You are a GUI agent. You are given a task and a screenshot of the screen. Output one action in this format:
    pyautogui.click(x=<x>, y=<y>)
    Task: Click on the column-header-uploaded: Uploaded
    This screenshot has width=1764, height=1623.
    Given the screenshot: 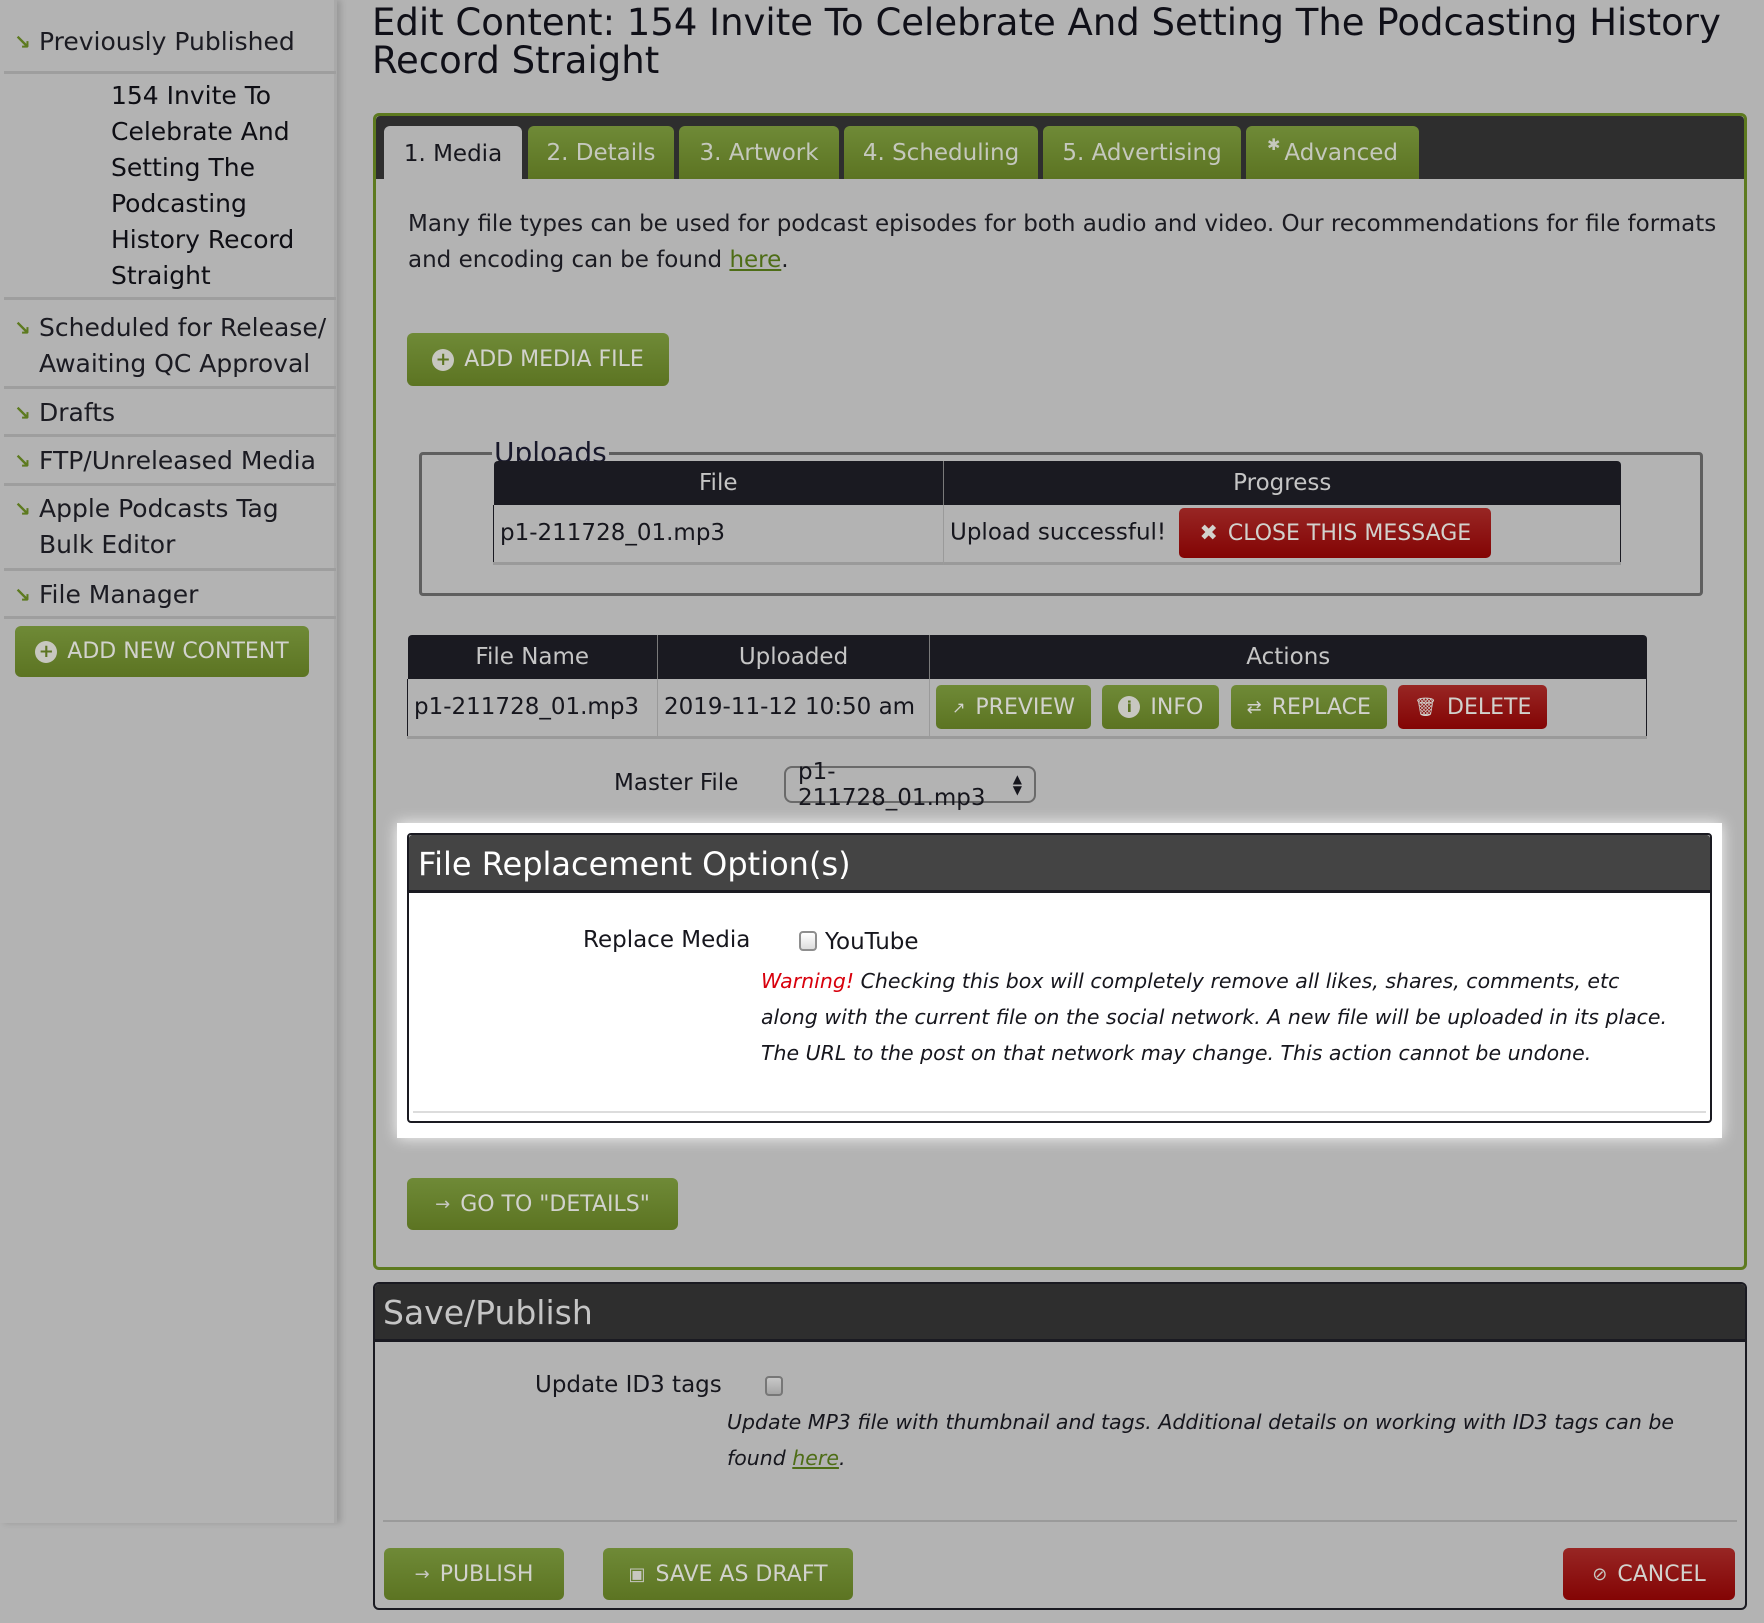 What is the action you would take?
    pyautogui.click(x=793, y=657)
    